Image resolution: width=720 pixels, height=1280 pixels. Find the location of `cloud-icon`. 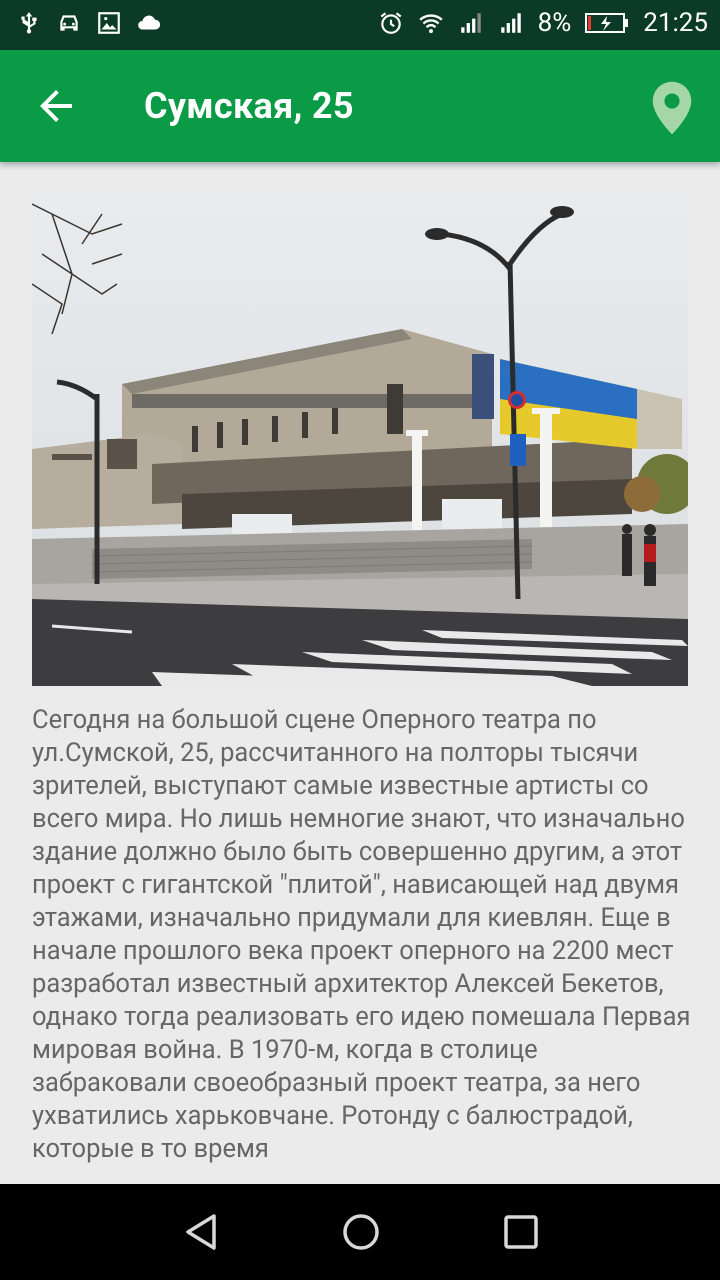

cloud-icon is located at coordinates (149, 22).